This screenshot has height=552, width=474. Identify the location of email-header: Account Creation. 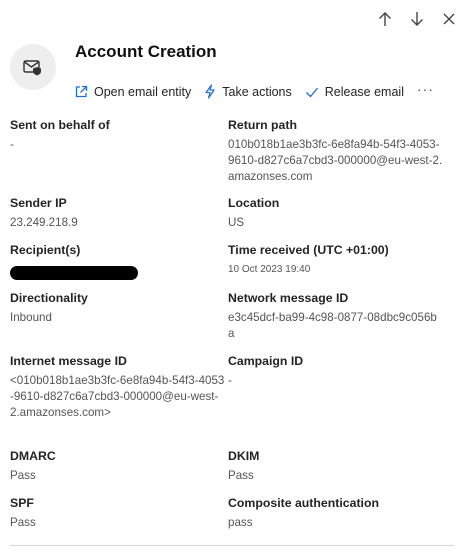
(113, 65).